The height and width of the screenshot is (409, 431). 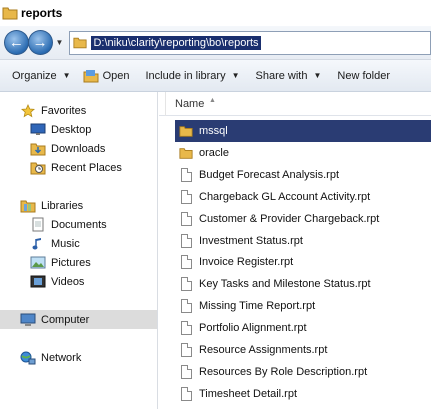 I want to click on nav-pictures-label: Pictures, so click(x=71, y=262).